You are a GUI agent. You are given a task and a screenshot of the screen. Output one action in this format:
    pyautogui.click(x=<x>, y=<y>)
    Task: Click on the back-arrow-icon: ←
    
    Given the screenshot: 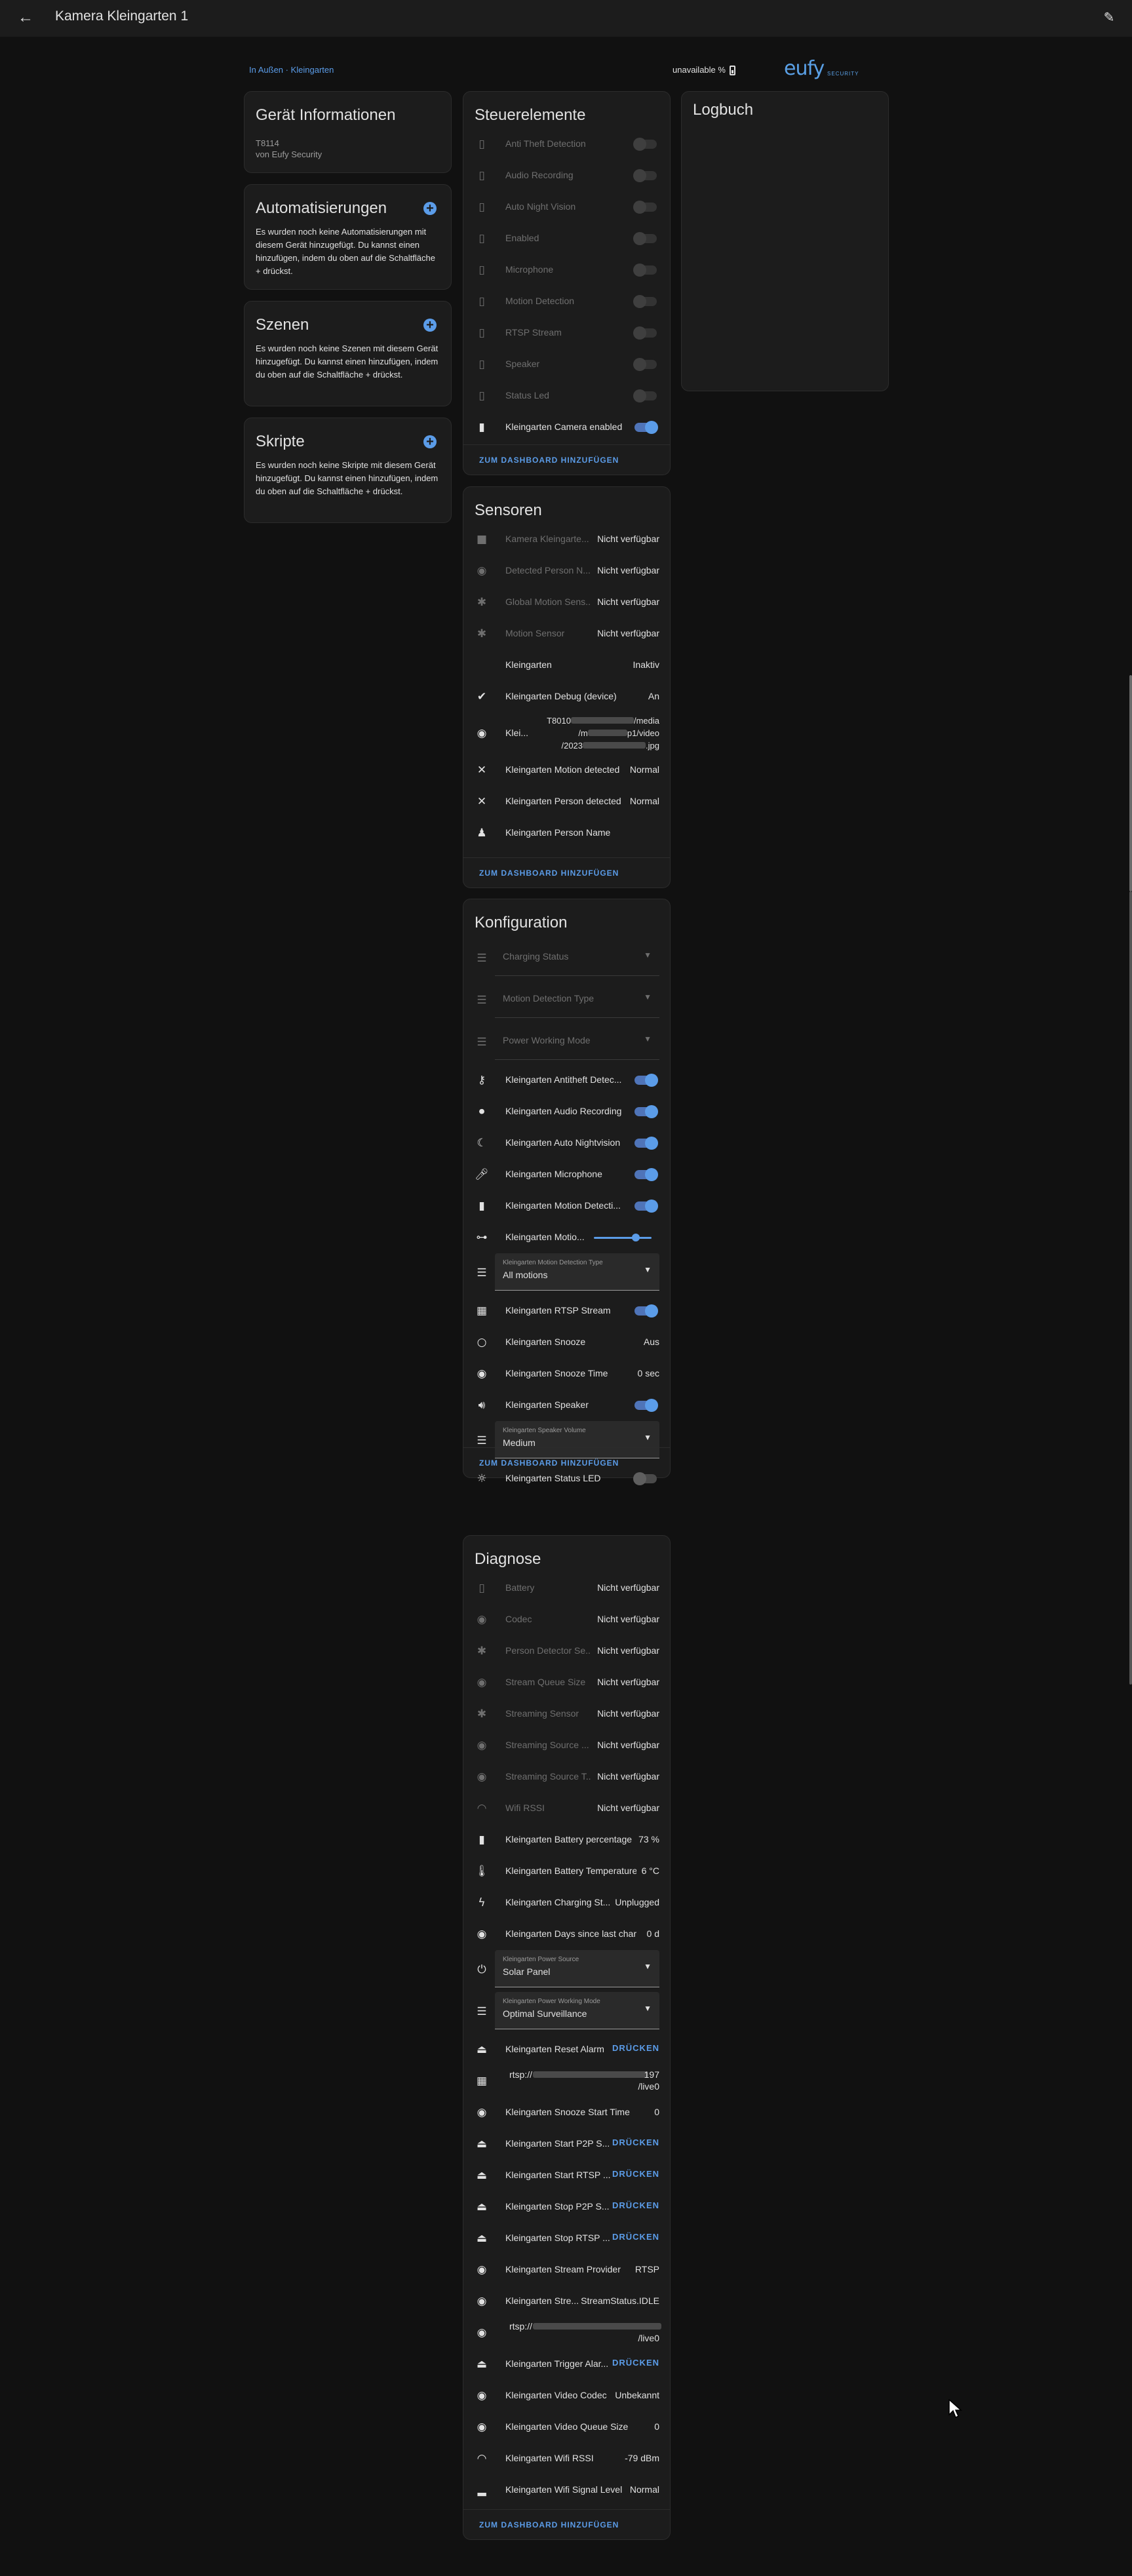 What is the action you would take?
    pyautogui.click(x=25, y=17)
    